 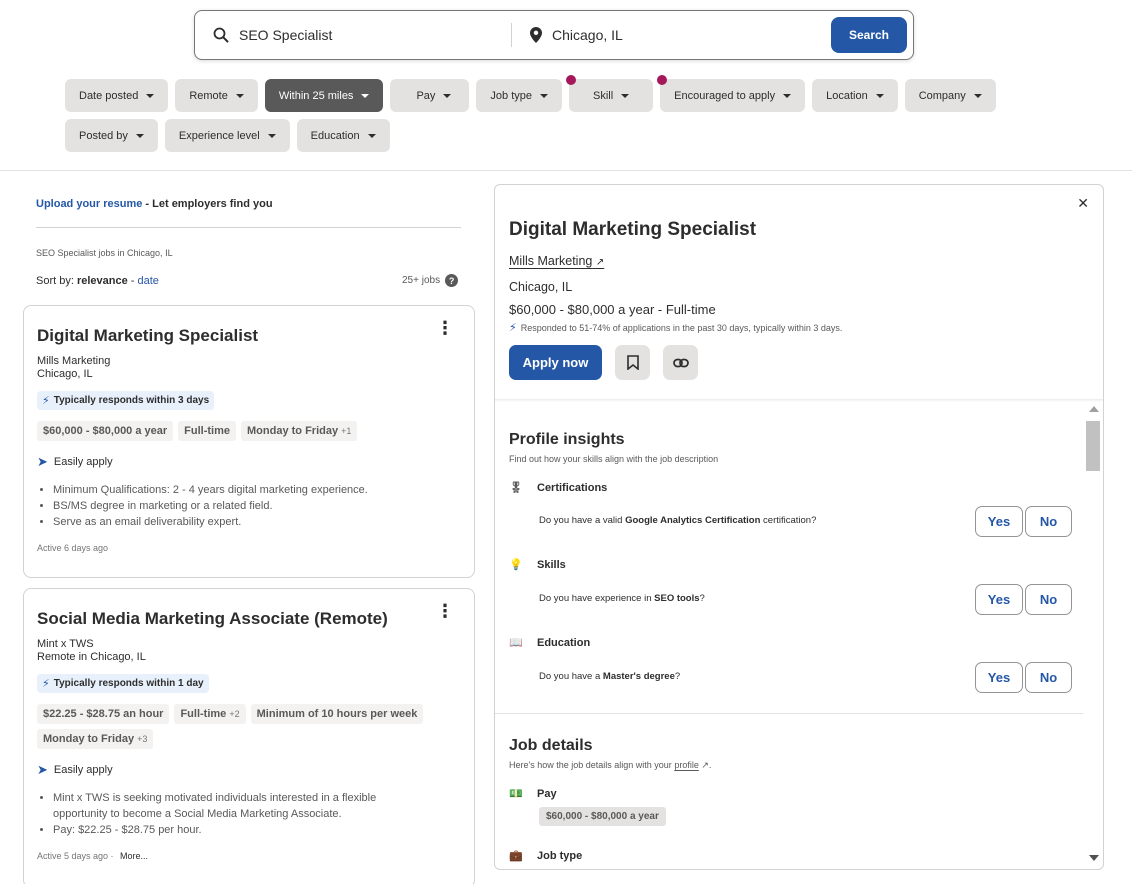 I want to click on scroll-down-arrow-icon, so click(x=1094, y=858).